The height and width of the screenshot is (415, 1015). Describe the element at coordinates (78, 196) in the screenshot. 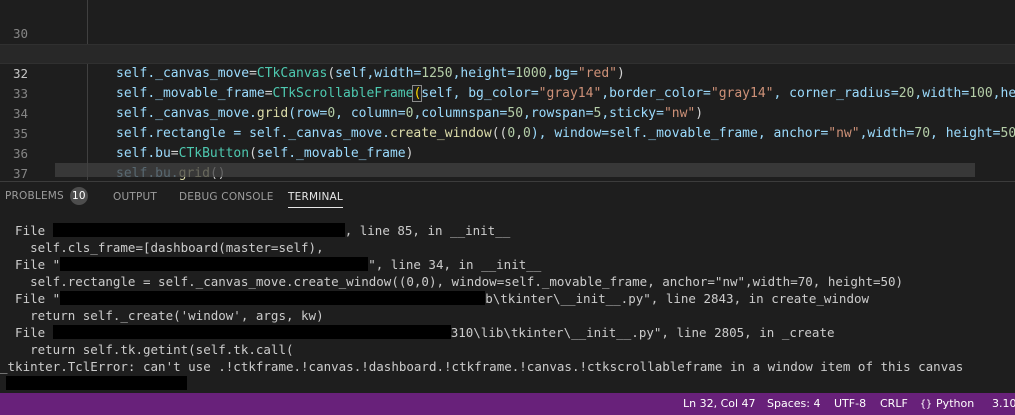

I see `problems-count-badge: 10` at that location.